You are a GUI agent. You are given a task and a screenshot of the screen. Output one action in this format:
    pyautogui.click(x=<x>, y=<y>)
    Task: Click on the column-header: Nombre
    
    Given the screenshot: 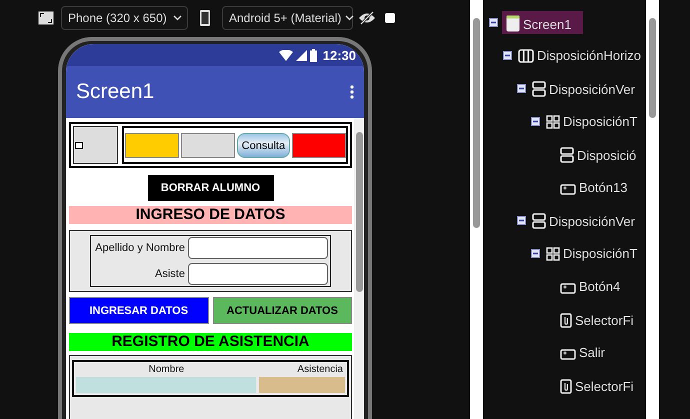 What is the action you would take?
    pyautogui.click(x=167, y=369)
    